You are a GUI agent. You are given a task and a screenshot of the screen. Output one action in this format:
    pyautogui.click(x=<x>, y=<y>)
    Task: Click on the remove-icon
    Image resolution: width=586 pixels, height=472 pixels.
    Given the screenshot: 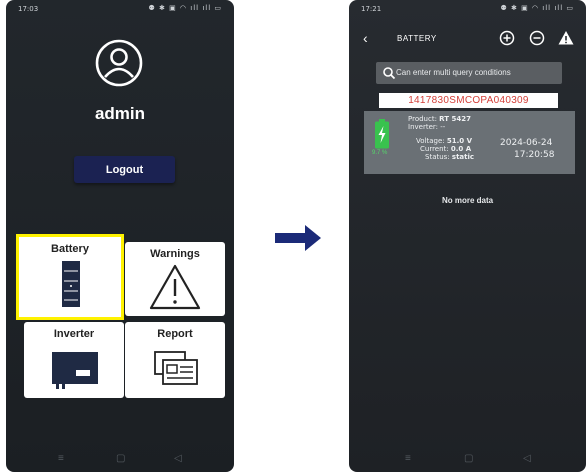 What is the action you would take?
    pyautogui.click(x=537, y=38)
    